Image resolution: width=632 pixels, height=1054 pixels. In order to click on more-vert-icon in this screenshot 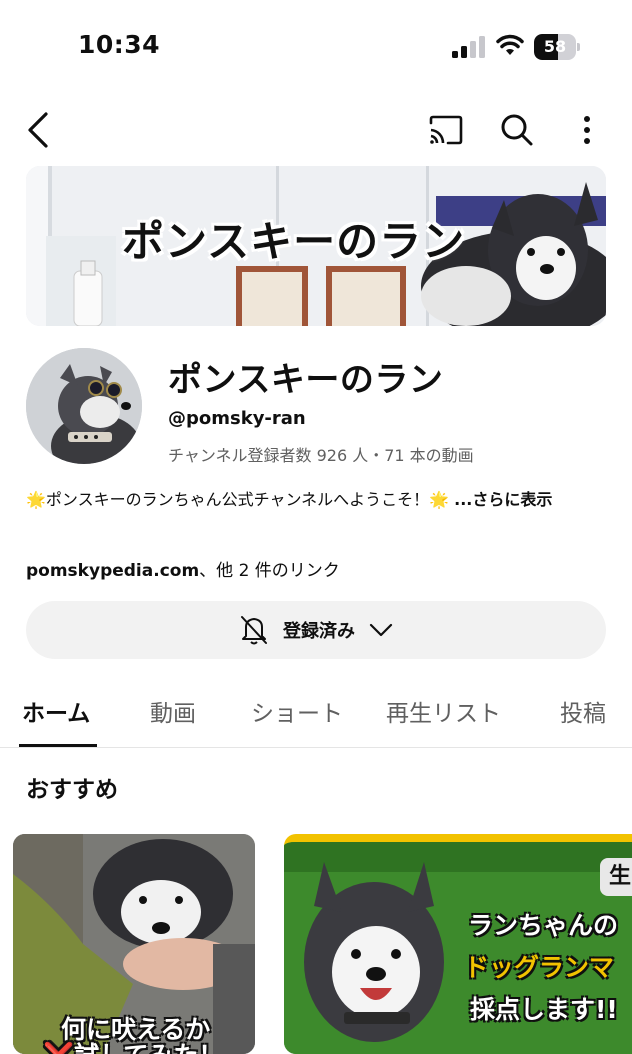, I will do `click(587, 130)`.